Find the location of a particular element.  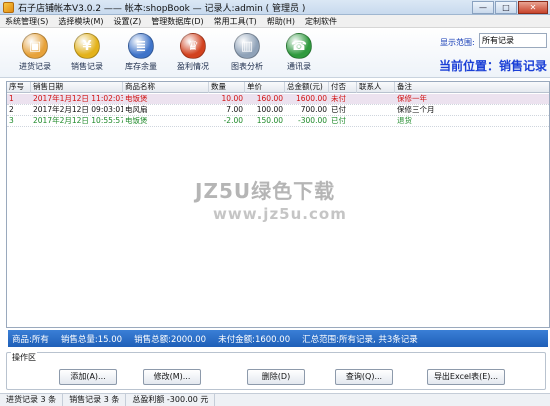

menu-database: 管理数据库(D) is located at coordinates (177, 21).